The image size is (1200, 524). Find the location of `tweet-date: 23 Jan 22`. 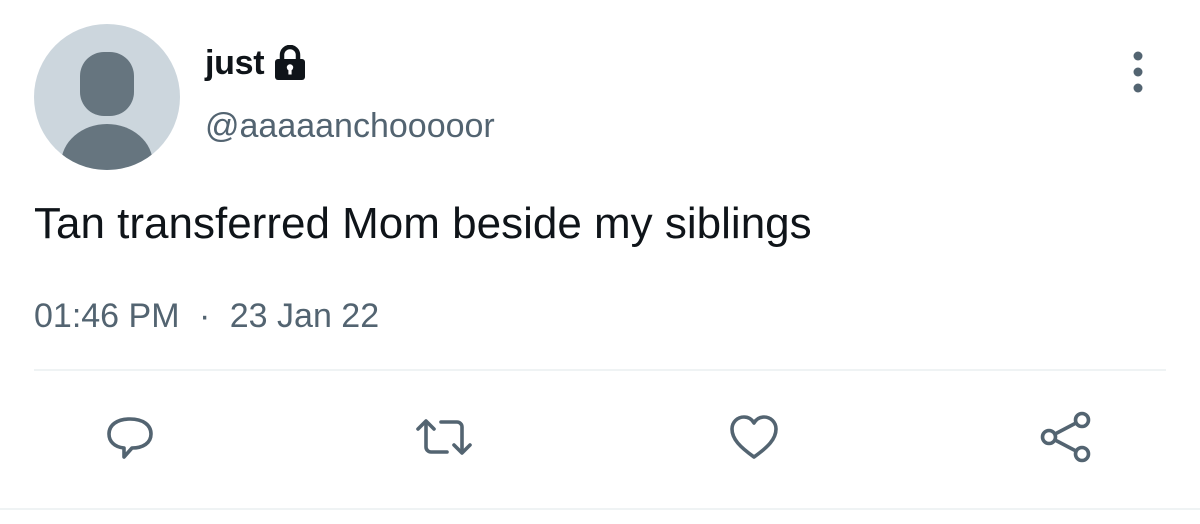

tweet-date: 23 Jan 22 is located at coordinates (304, 316).